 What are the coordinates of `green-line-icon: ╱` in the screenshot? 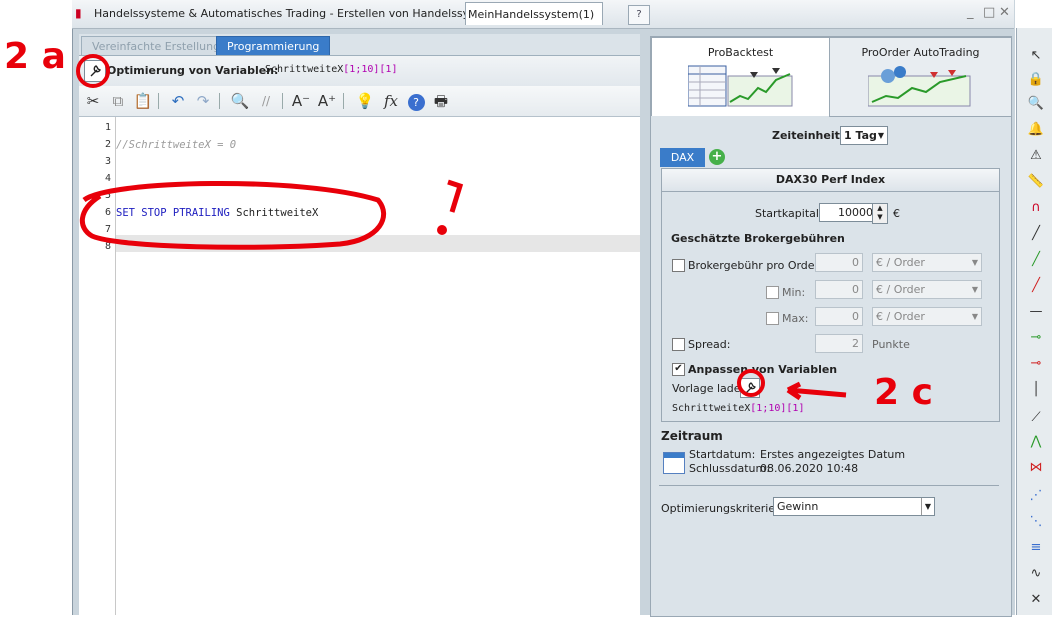 It's located at (1036, 260).